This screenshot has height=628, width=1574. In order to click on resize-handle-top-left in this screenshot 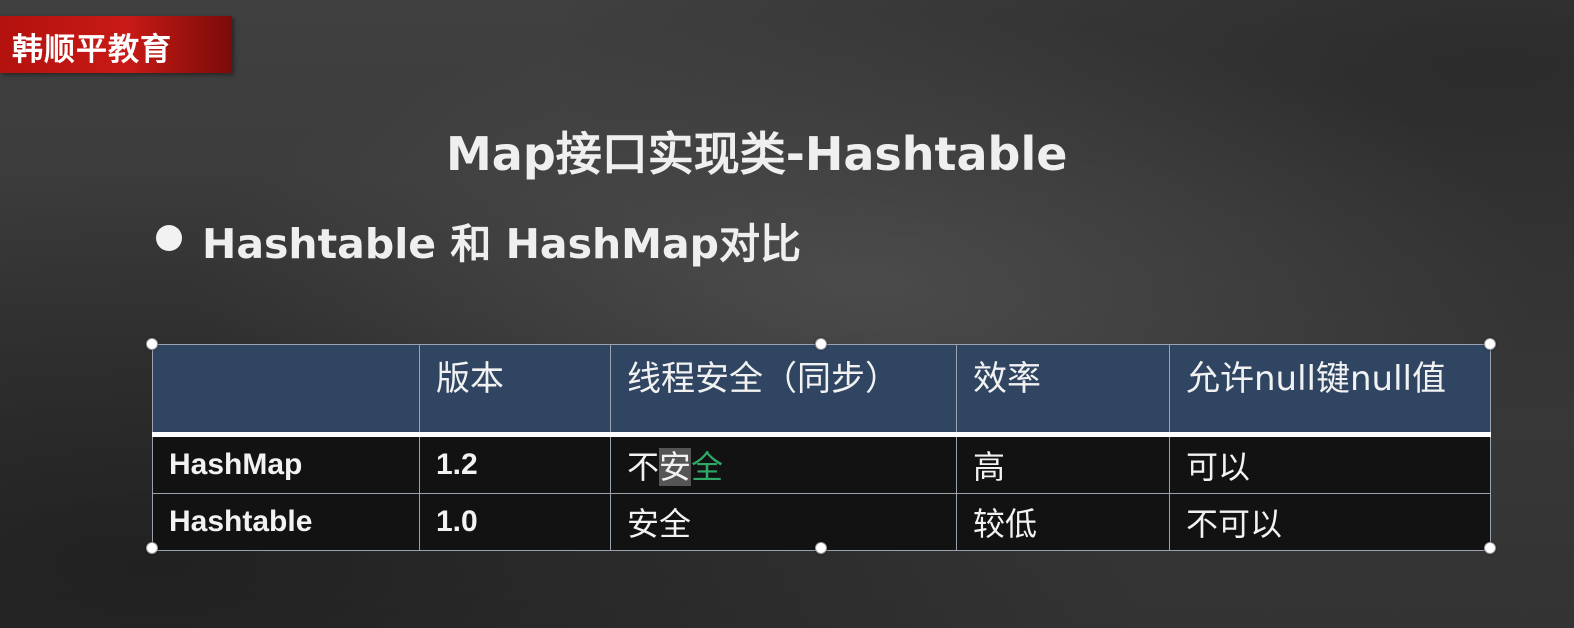, I will do `click(152, 344)`.